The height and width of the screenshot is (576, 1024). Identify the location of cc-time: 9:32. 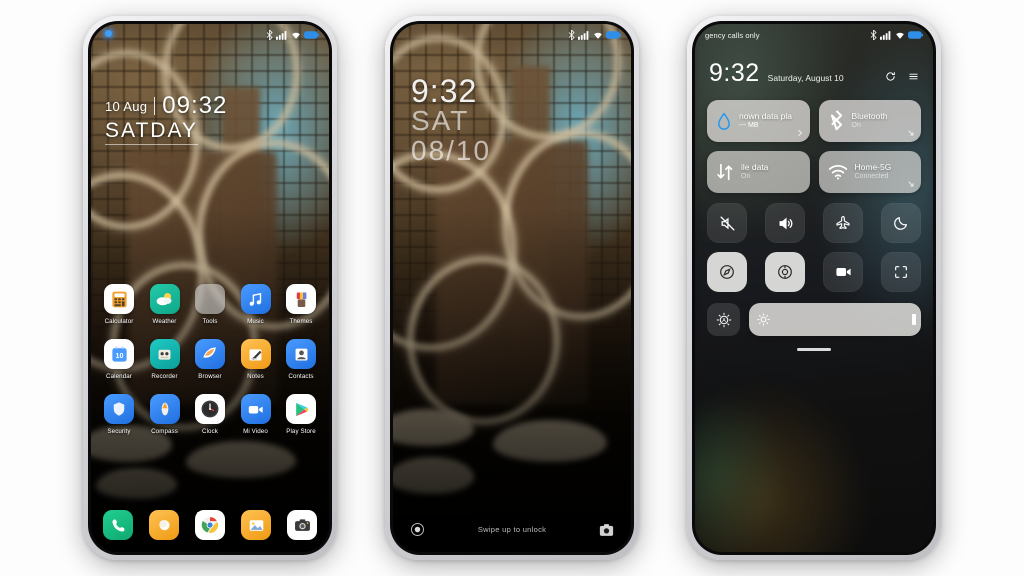
(734, 73).